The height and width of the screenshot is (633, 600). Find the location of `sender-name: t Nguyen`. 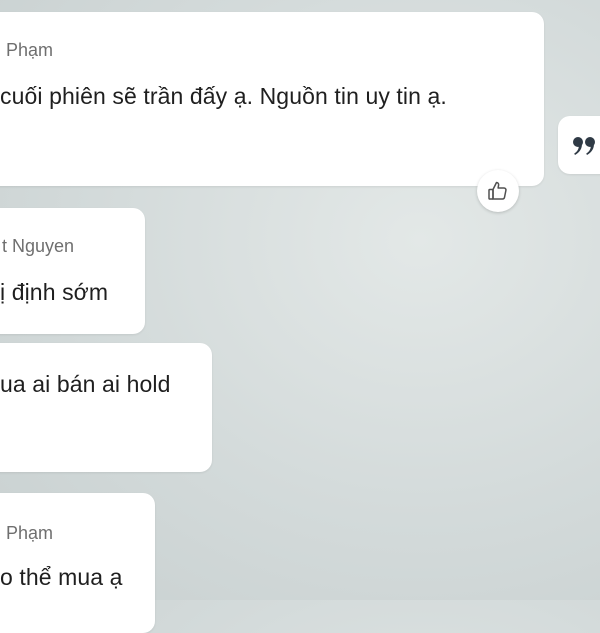

sender-name: t Nguyen is located at coordinates (38, 246).